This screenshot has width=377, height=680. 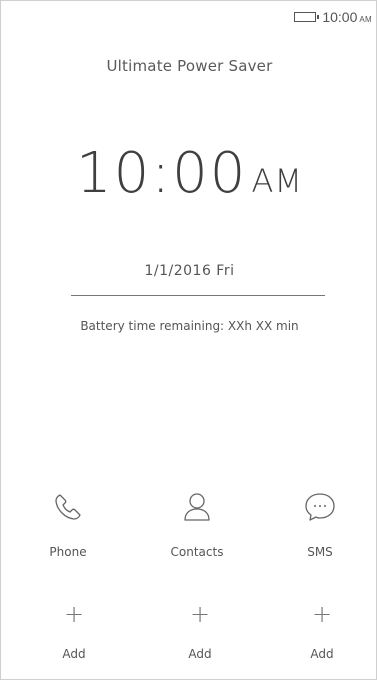 I want to click on battery-icon, so click(x=307, y=17).